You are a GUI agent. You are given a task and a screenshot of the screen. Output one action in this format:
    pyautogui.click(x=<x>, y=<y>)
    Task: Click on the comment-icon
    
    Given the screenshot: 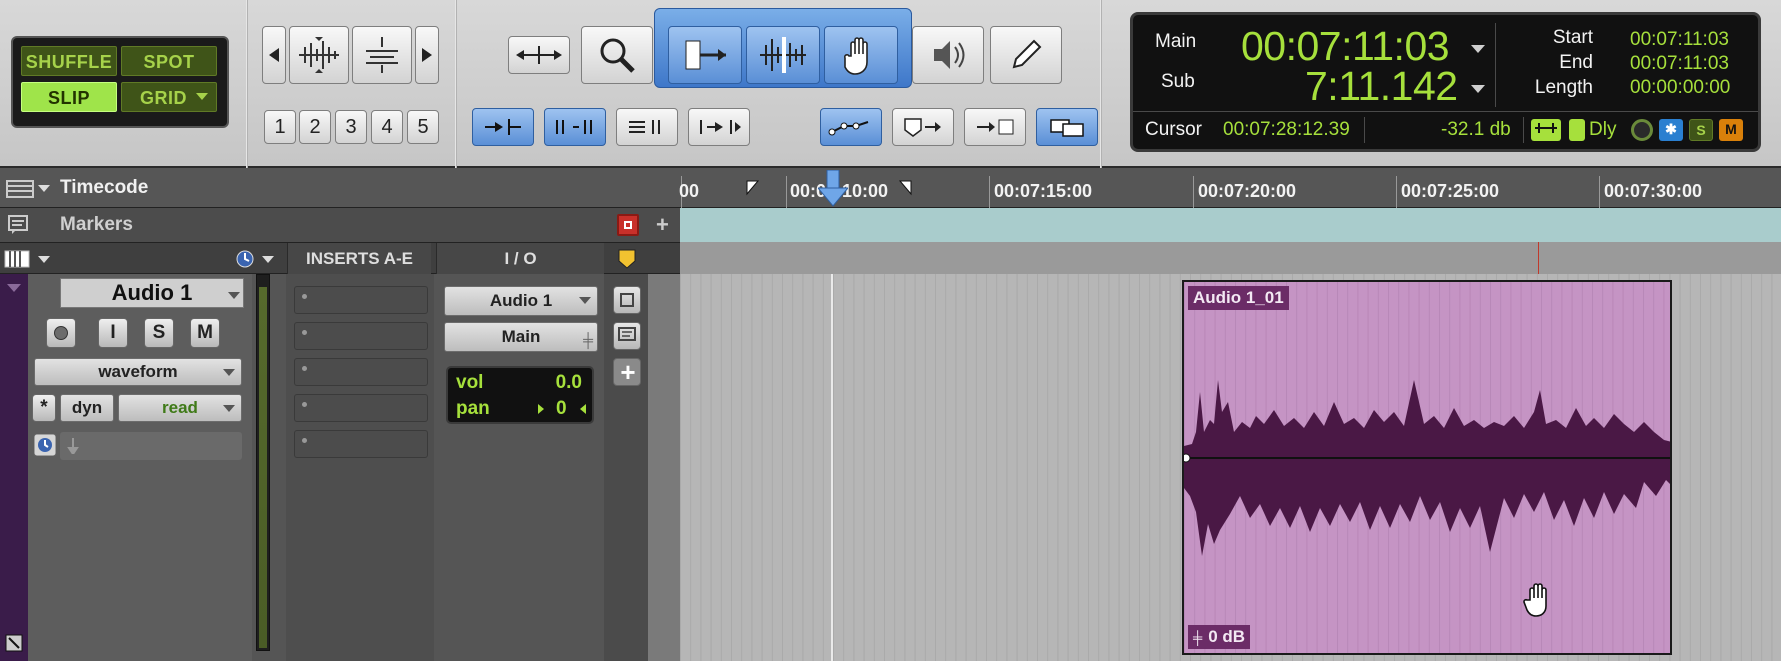 What is the action you would take?
    pyautogui.click(x=18, y=225)
    